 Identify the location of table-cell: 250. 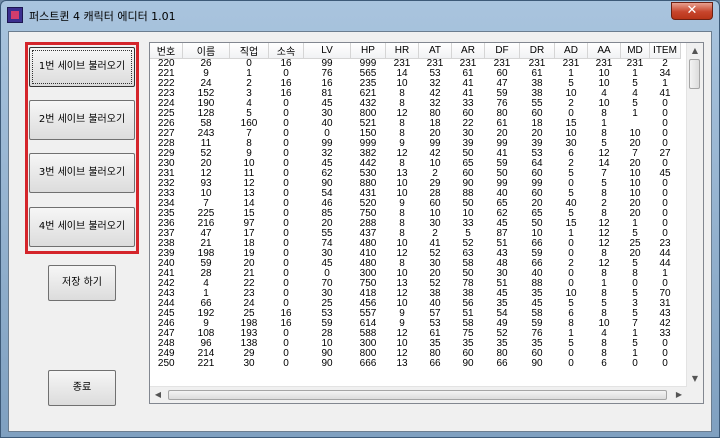
(166, 364).